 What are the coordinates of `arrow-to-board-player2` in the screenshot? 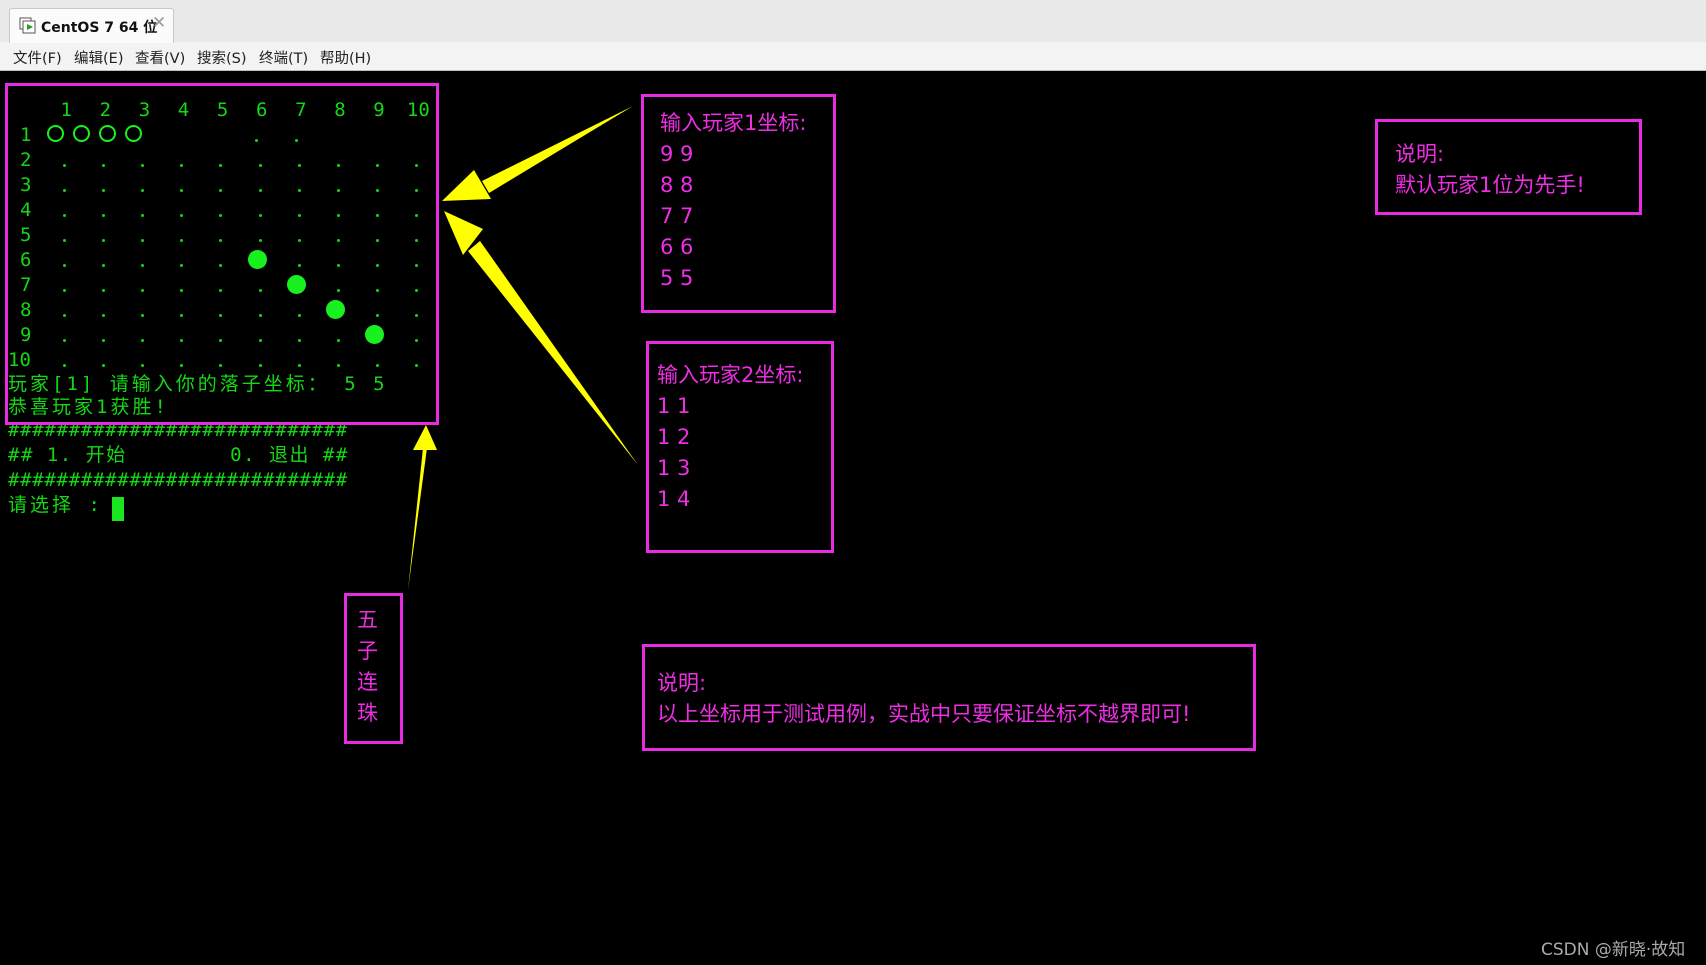 It's located at (553, 353).